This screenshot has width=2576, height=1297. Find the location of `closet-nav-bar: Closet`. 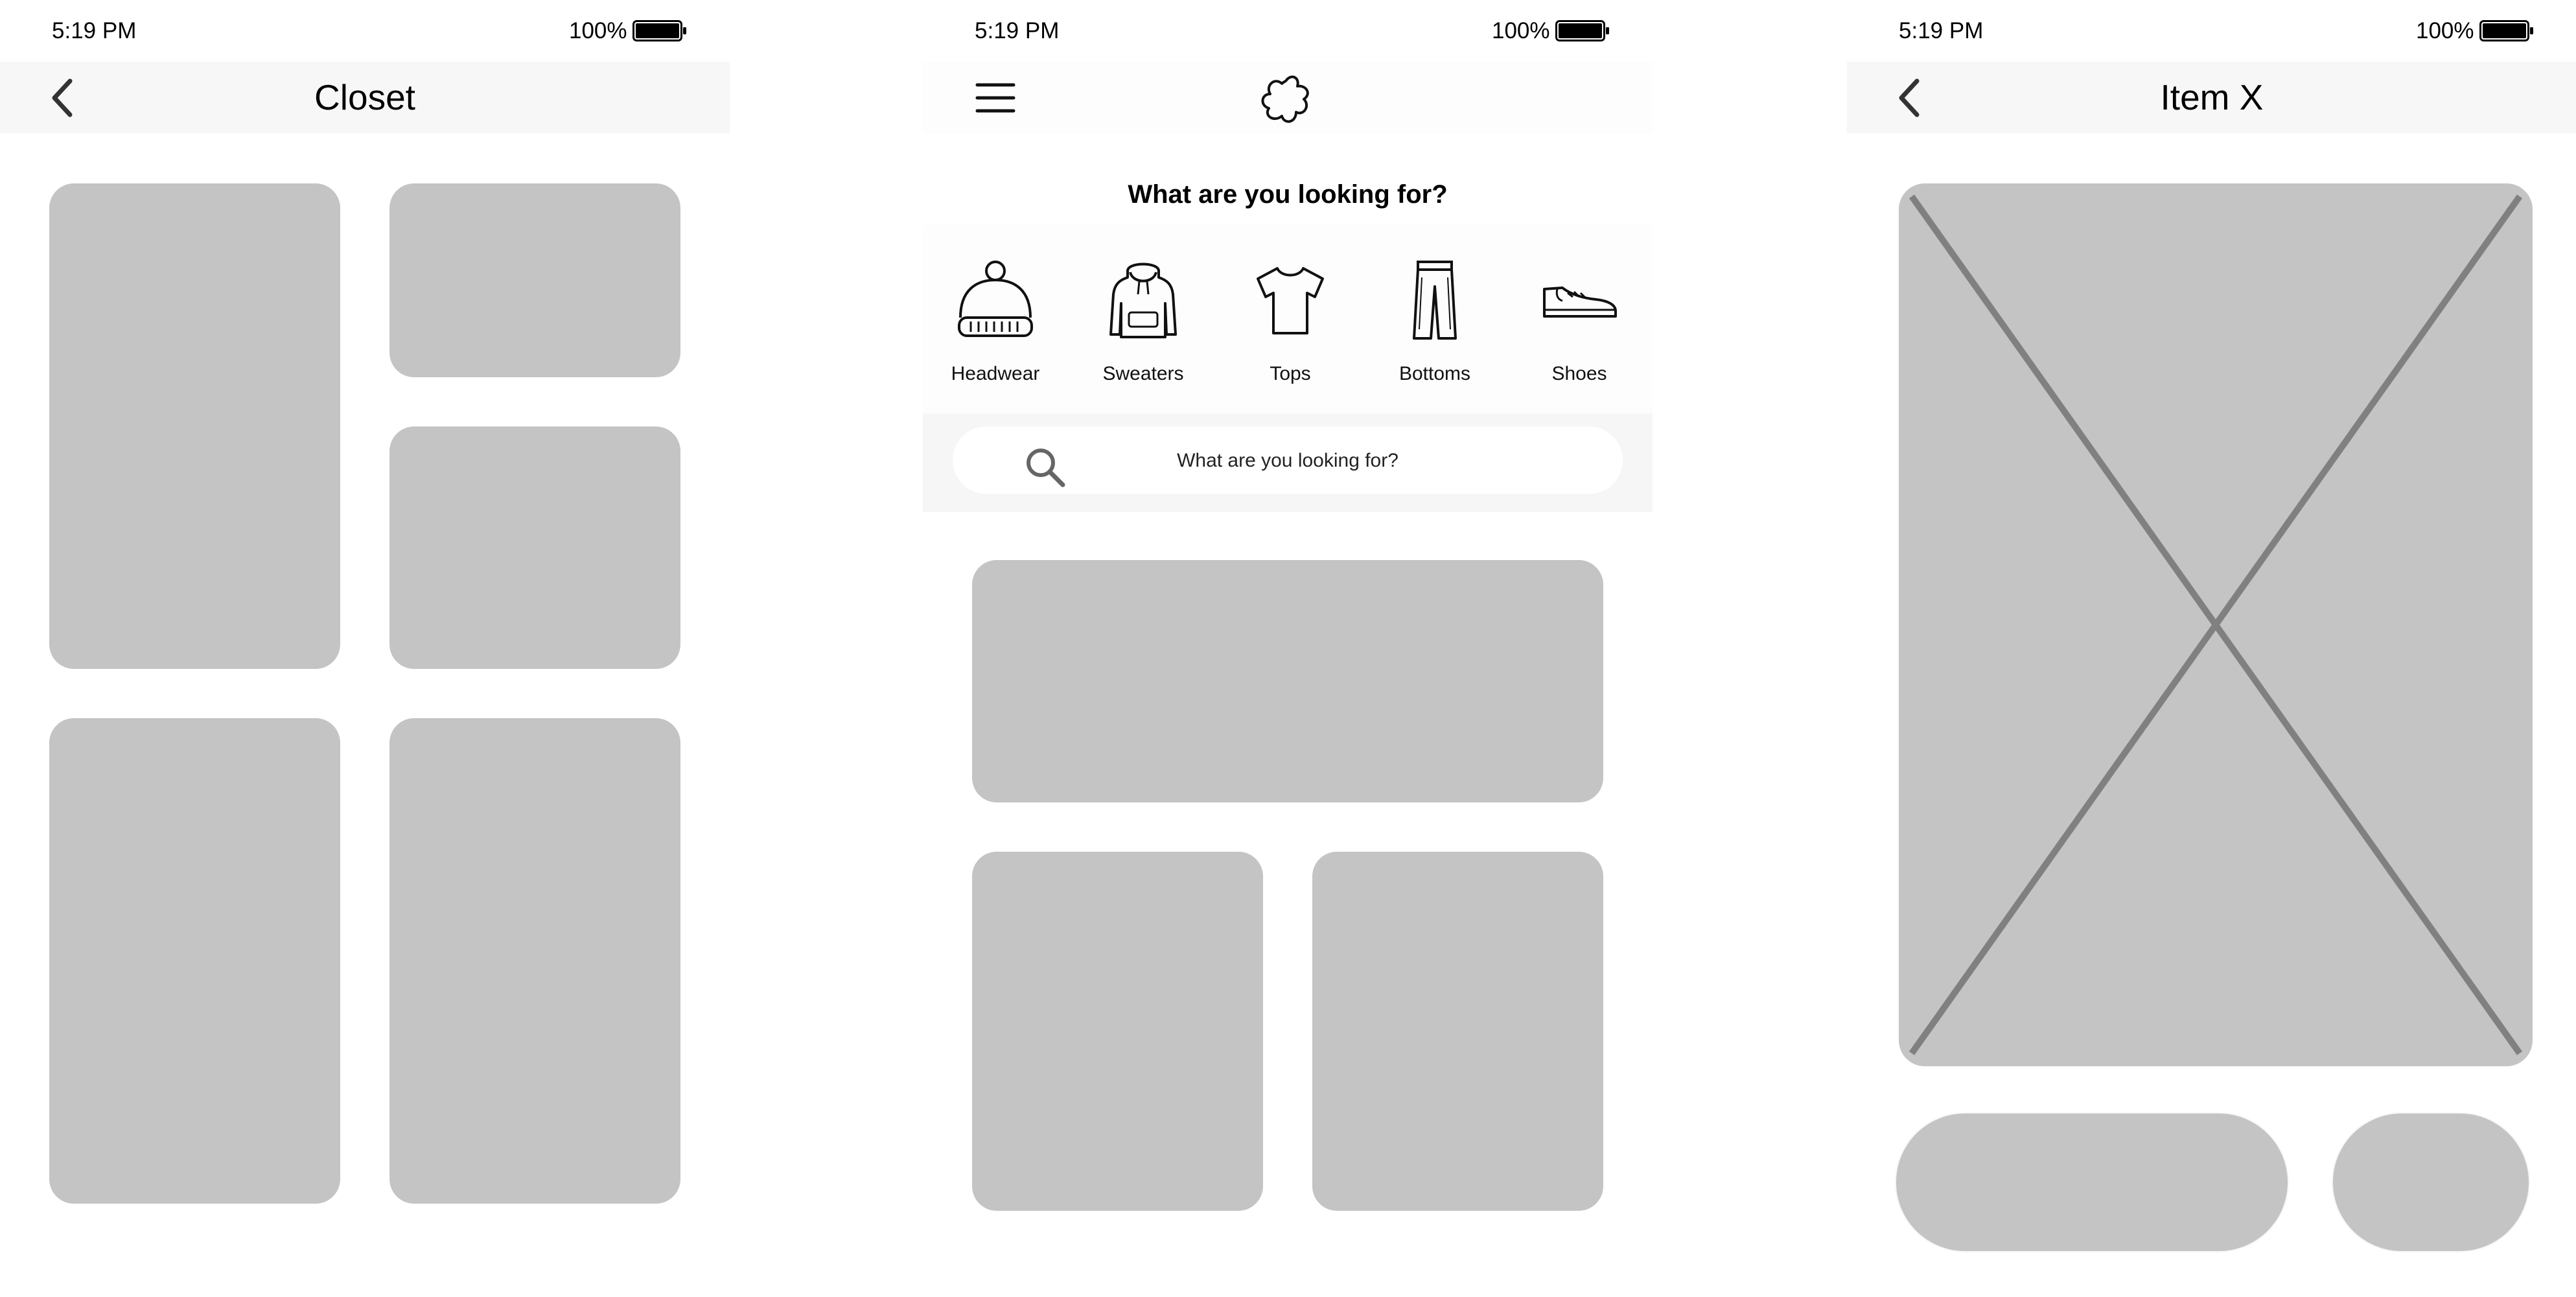

closet-nav-bar: Closet is located at coordinates (365, 98).